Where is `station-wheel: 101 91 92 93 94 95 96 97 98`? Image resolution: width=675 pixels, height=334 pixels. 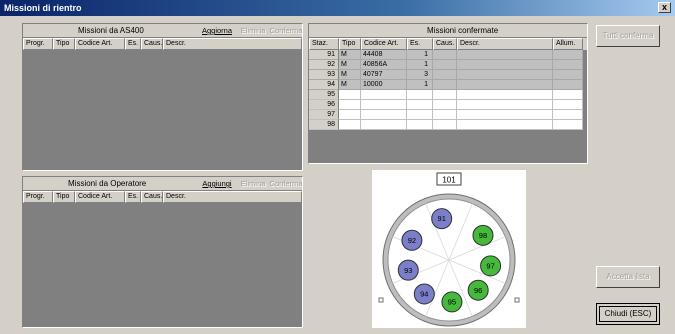
station-wheel: 101 91 92 93 94 95 96 97 98 is located at coordinates (449, 249).